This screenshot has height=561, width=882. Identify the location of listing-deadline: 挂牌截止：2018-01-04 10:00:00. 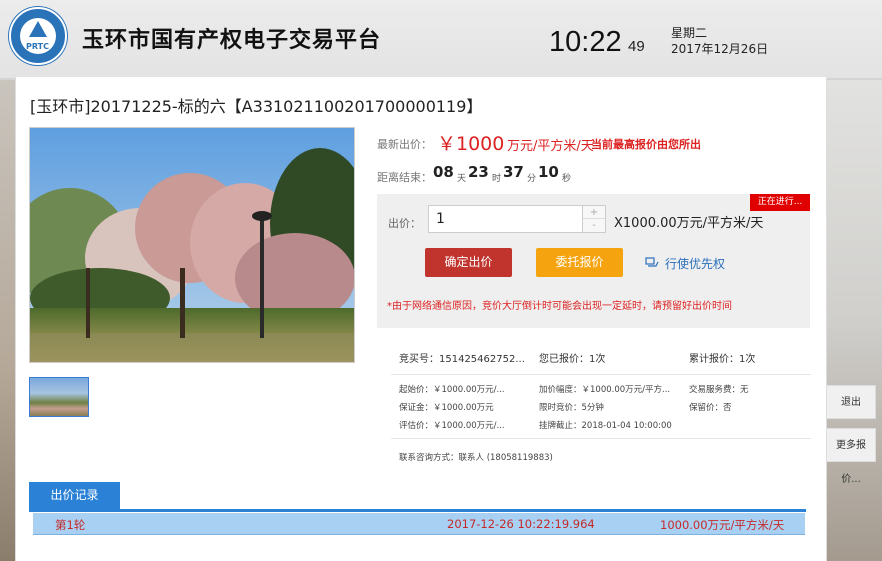
(605, 426).